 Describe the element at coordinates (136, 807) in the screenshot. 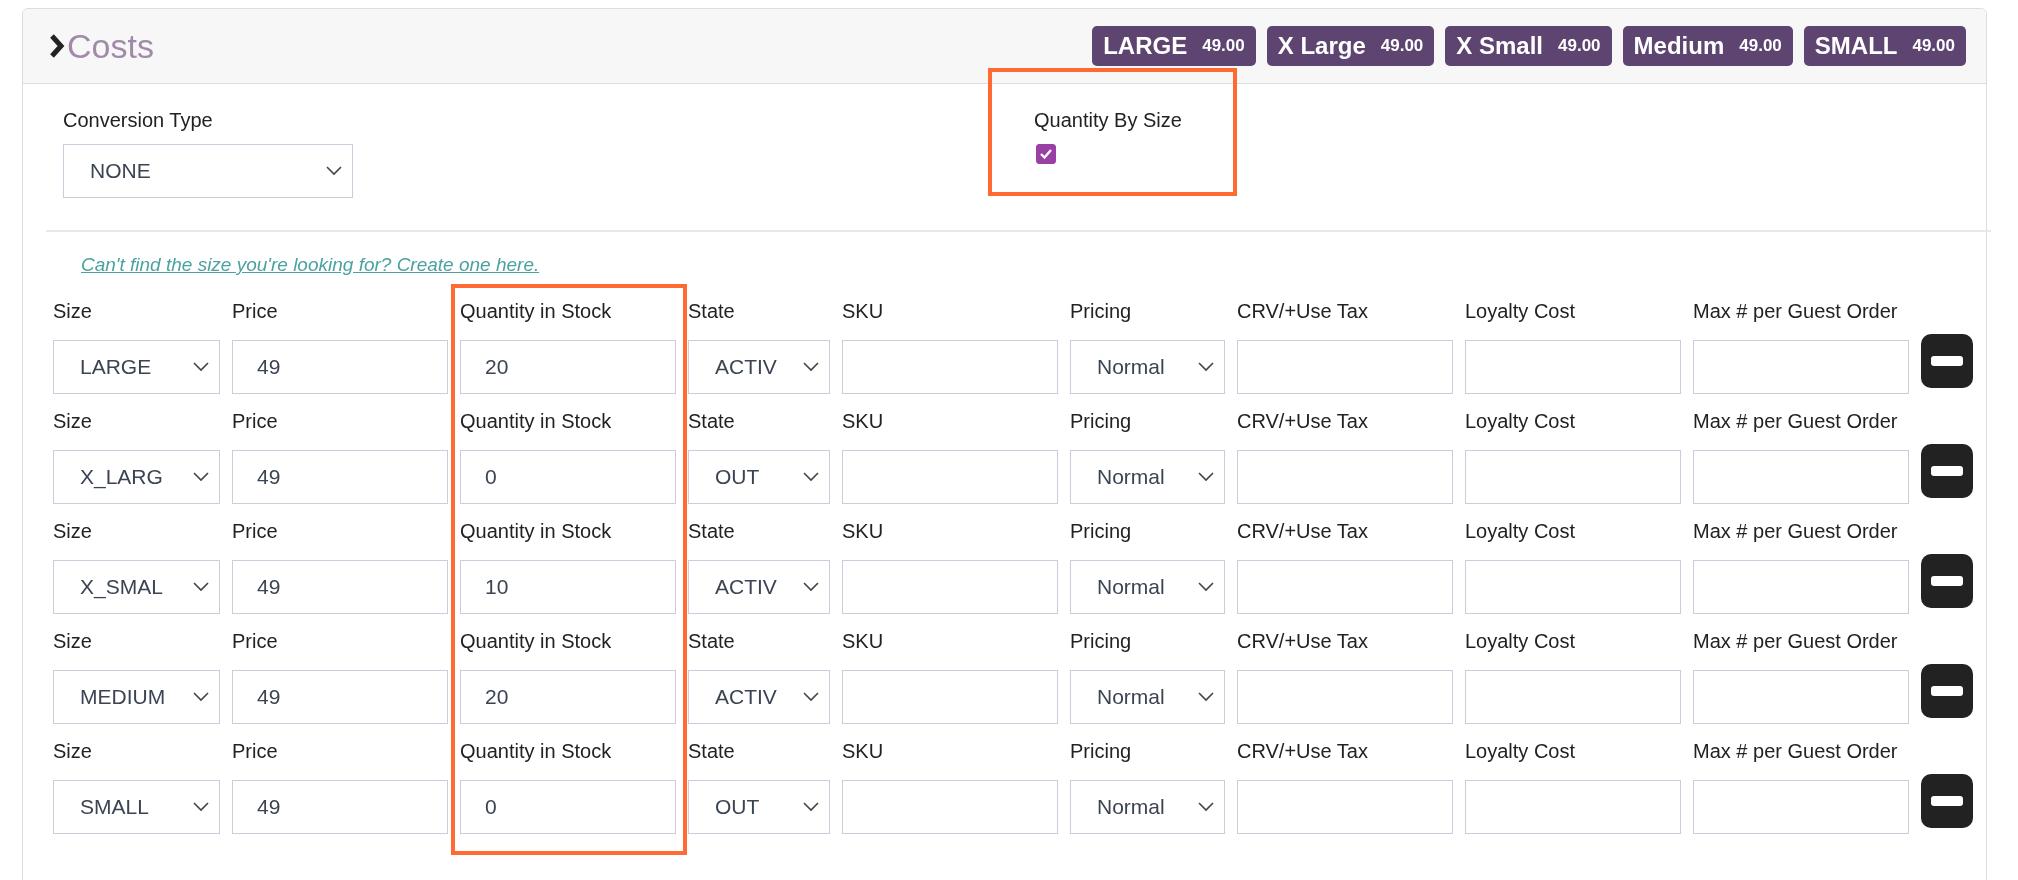

I see `select-field: SMALL` at that location.